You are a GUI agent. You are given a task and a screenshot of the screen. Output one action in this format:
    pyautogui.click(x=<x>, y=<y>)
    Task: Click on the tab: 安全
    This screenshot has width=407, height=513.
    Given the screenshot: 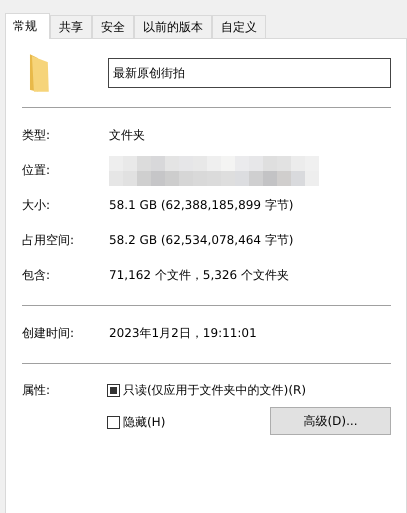 What is the action you would take?
    pyautogui.click(x=113, y=26)
    